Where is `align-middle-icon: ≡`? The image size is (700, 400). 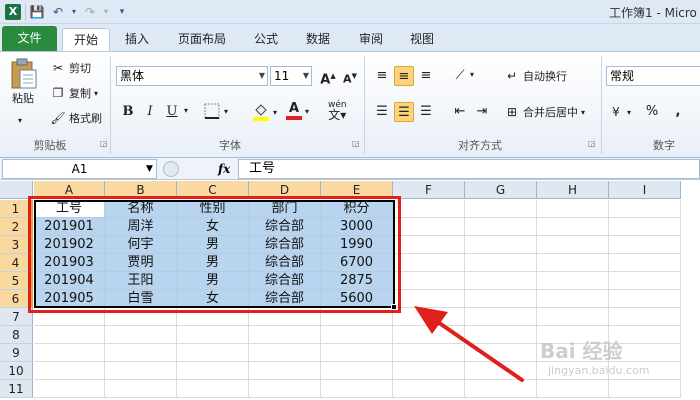
align-middle-icon: ≡ is located at coordinates (404, 76).